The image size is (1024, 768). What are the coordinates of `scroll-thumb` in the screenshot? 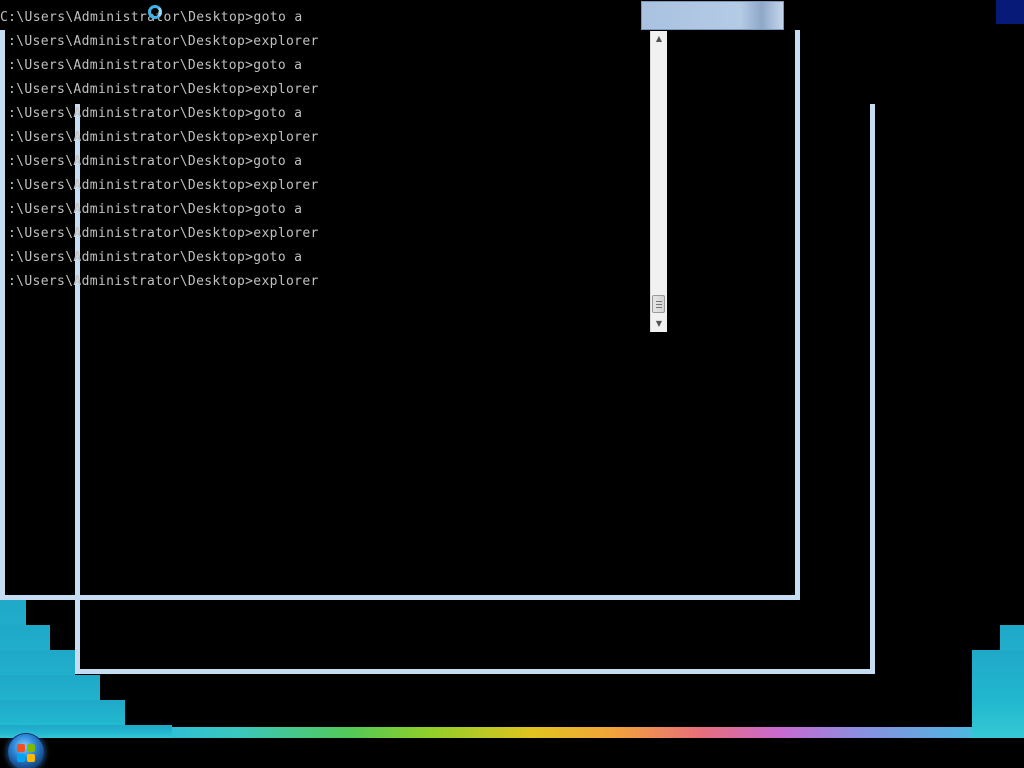 It's located at (658, 304).